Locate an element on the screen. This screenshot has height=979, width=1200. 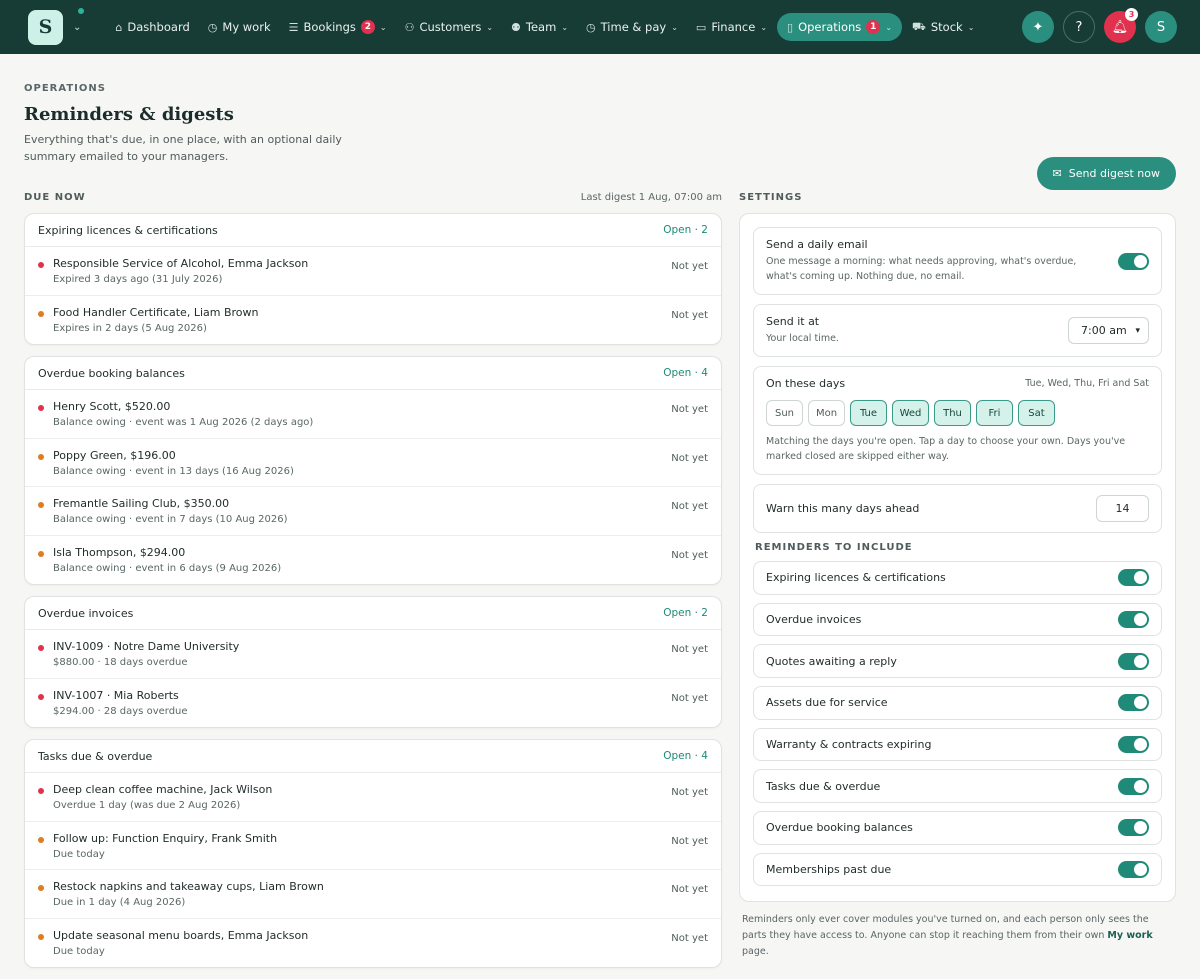
day-wed: Wed is located at coordinates (910, 413).